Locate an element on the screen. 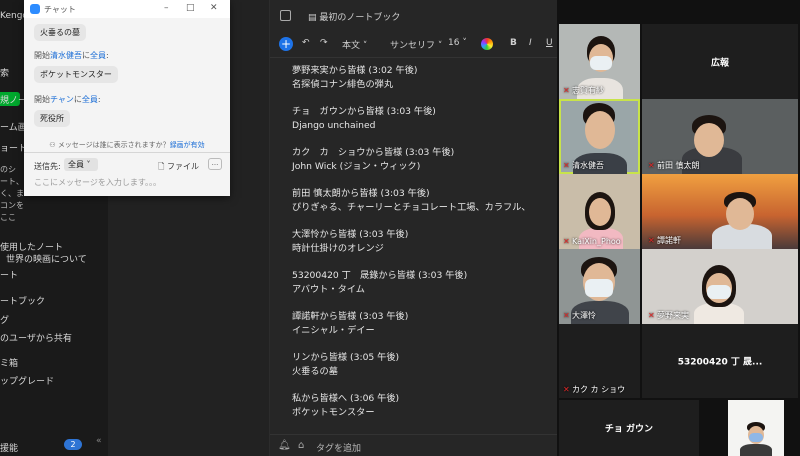  sidebar-trash: ミ箱 is located at coordinates (9, 362).